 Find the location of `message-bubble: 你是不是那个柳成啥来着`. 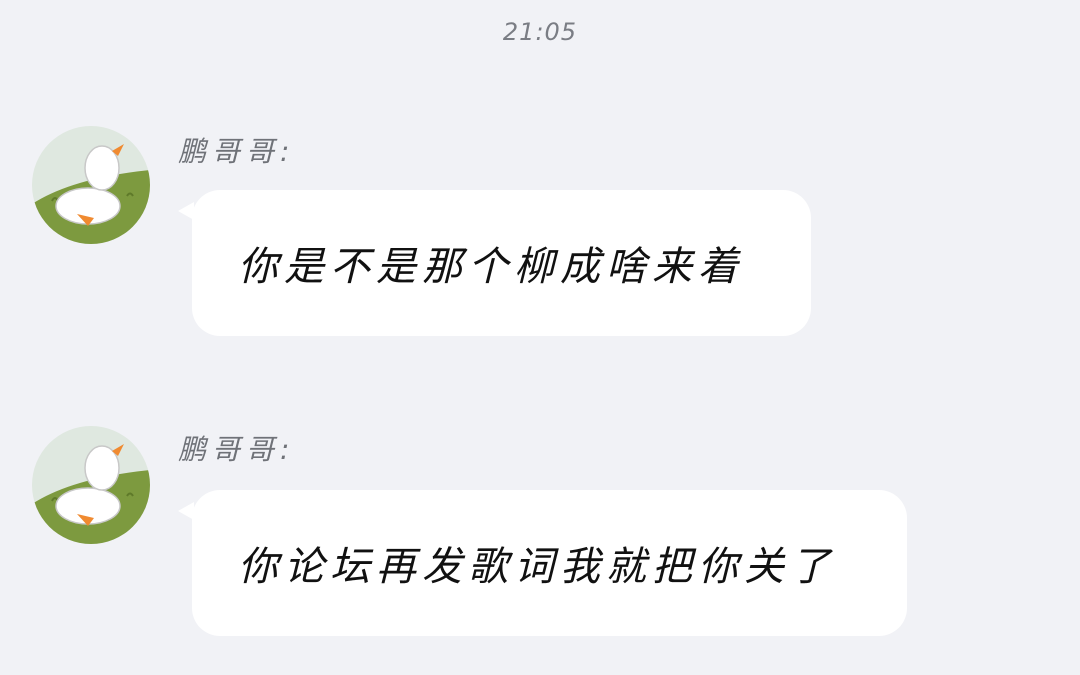

message-bubble: 你是不是那个柳成啥来着 is located at coordinates (494, 263).